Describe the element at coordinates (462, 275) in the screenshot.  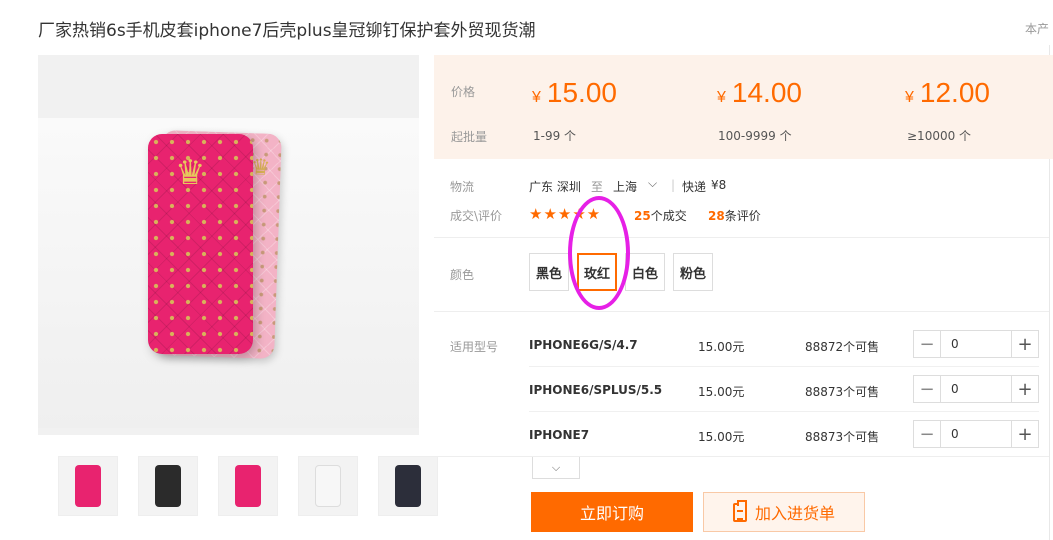
I see `color-label: 颜色` at that location.